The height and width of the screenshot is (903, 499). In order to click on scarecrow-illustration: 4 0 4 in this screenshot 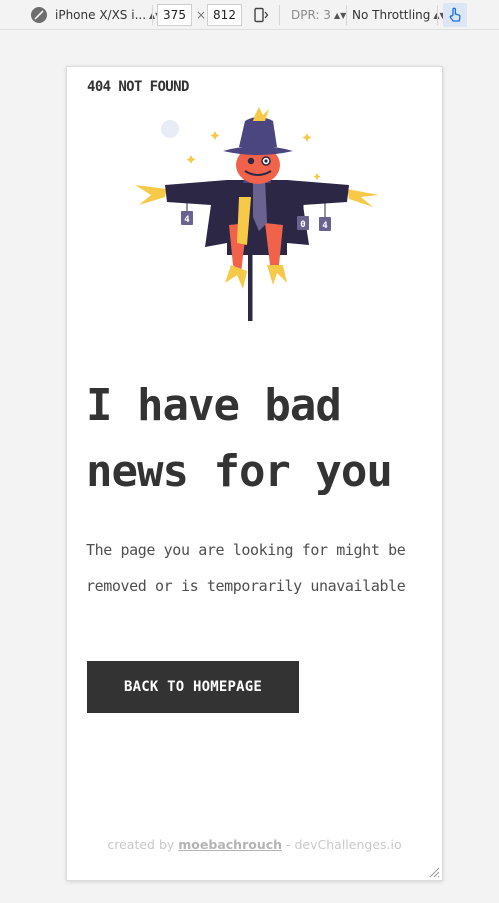, I will do `click(257, 214)`.